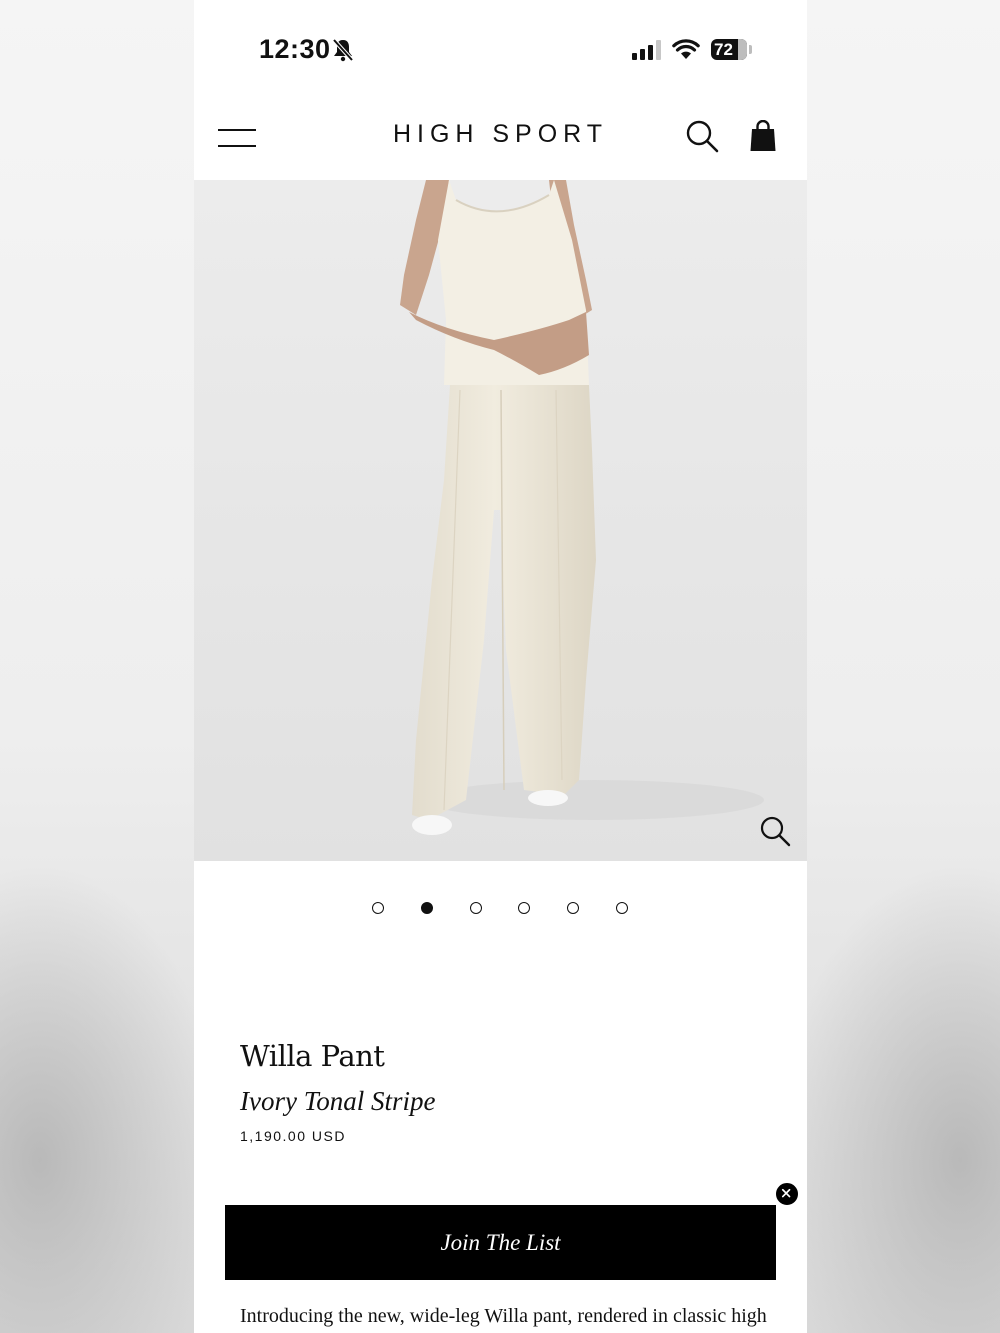 The width and height of the screenshot is (1000, 1333). Describe the element at coordinates (343, 50) in the screenshot. I see `bell-slash-icon` at that location.